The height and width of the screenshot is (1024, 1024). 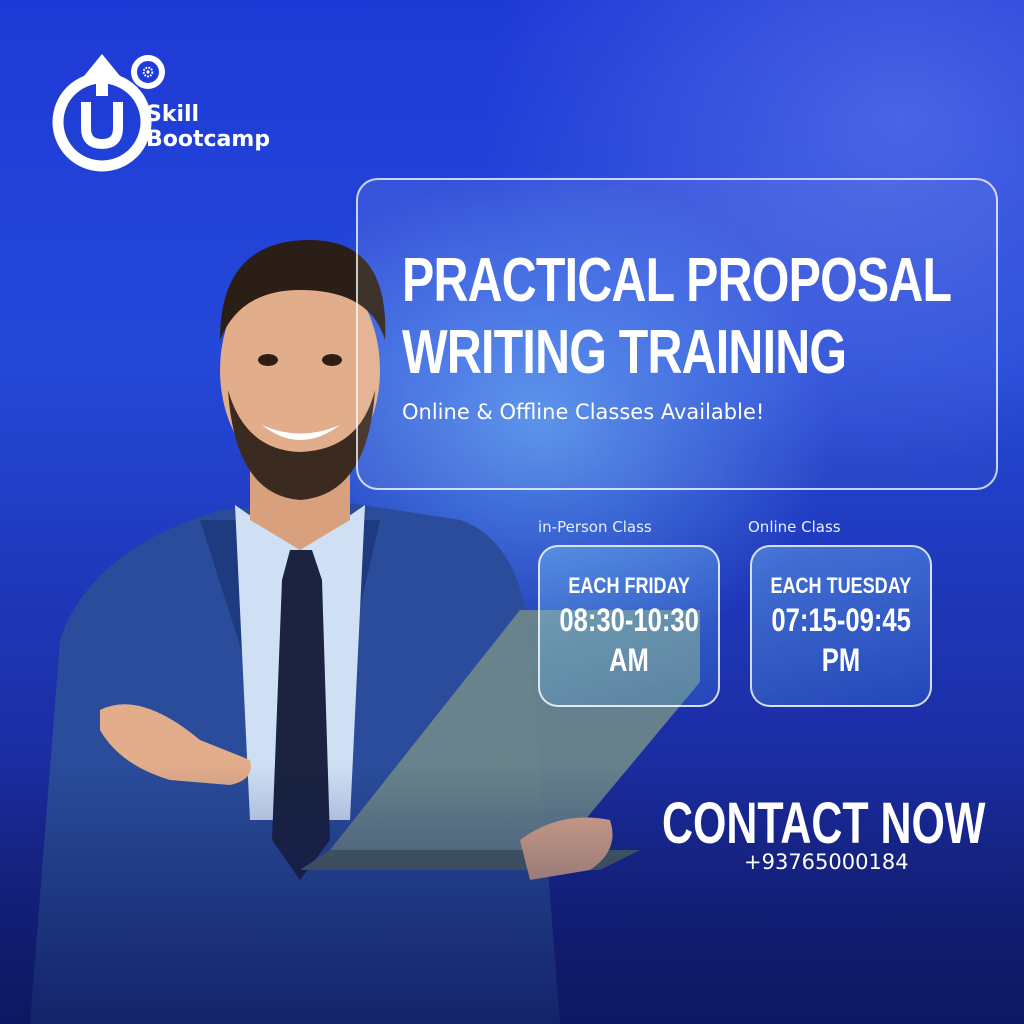 What do you see at coordinates (826, 862) in the screenshot?
I see `contact-phone: +93765000184` at bounding box center [826, 862].